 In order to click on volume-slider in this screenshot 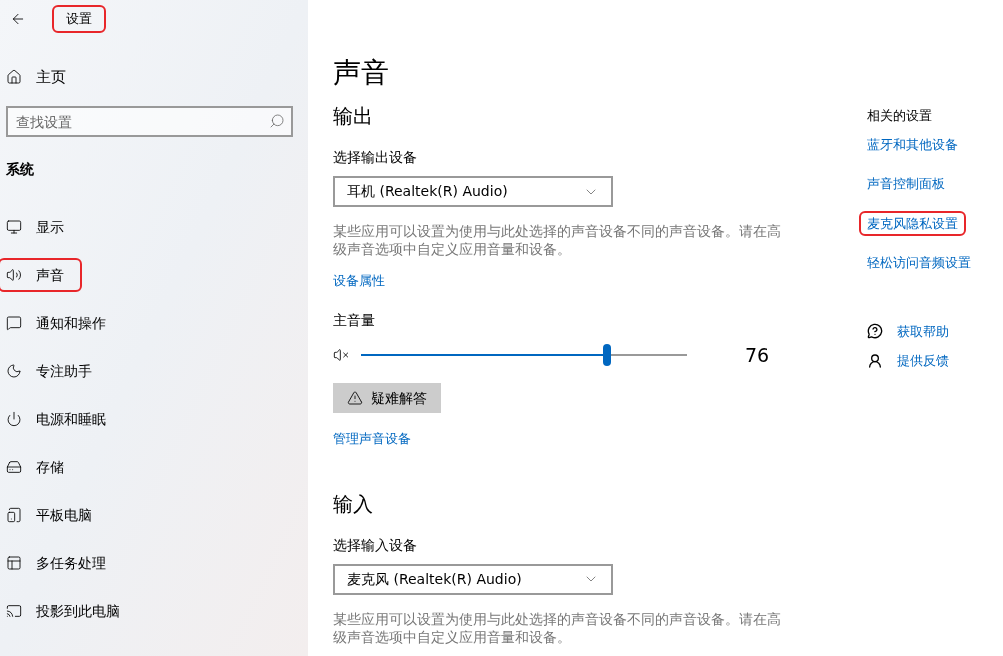, I will do `click(524, 354)`.